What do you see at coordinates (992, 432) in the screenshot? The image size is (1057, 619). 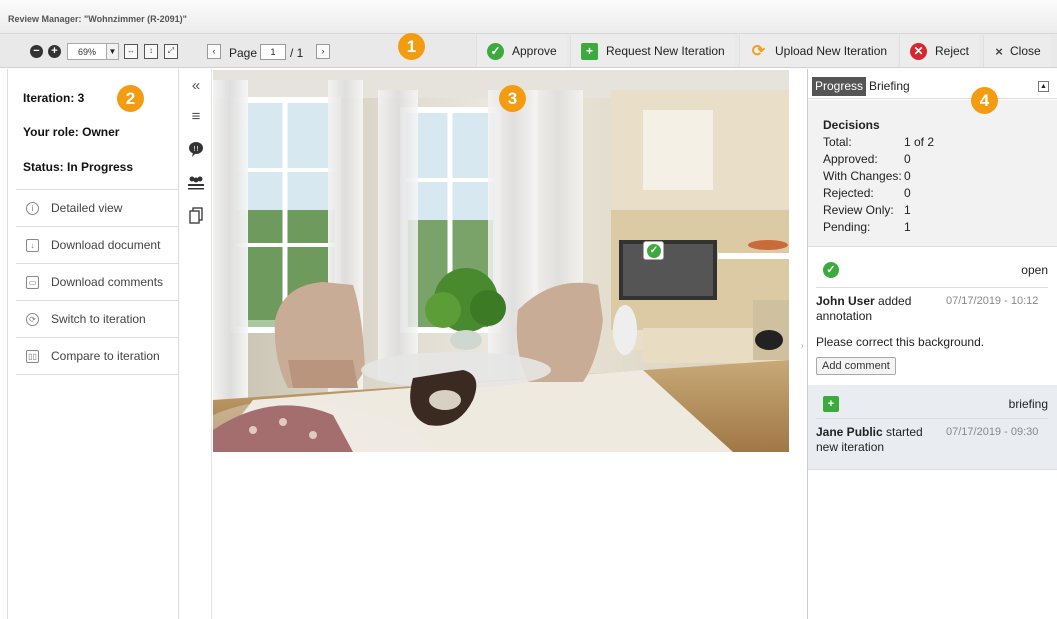 I see `event-date: 07/17/2019 - 09:30` at bounding box center [992, 432].